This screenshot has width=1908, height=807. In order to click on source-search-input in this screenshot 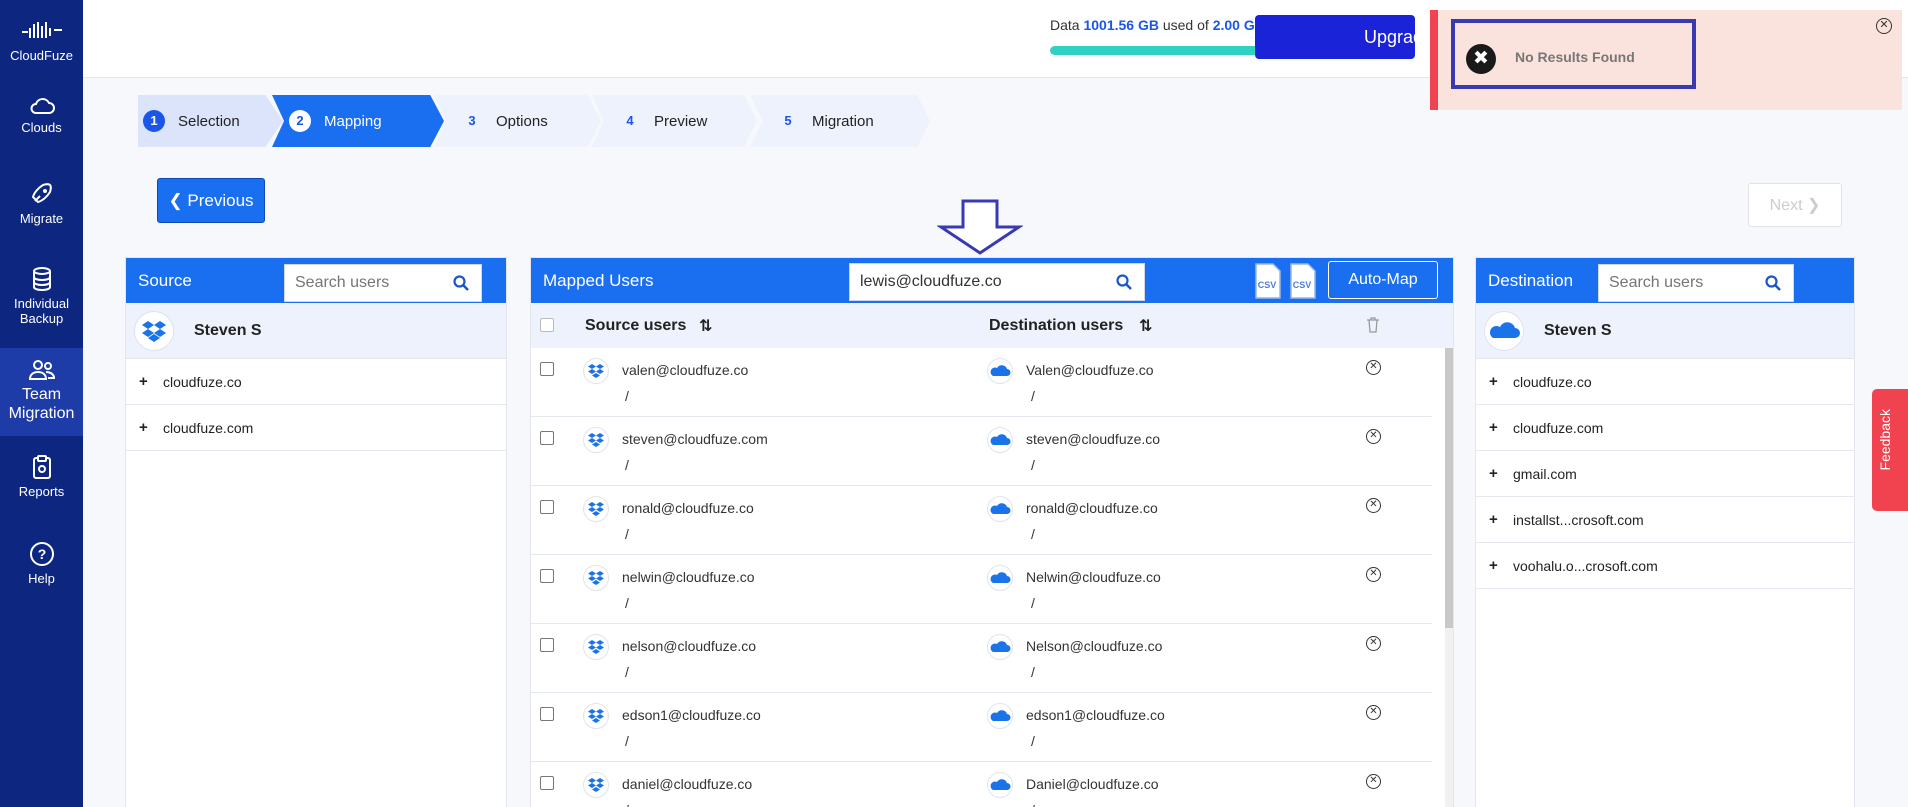, I will do `click(363, 283)`.